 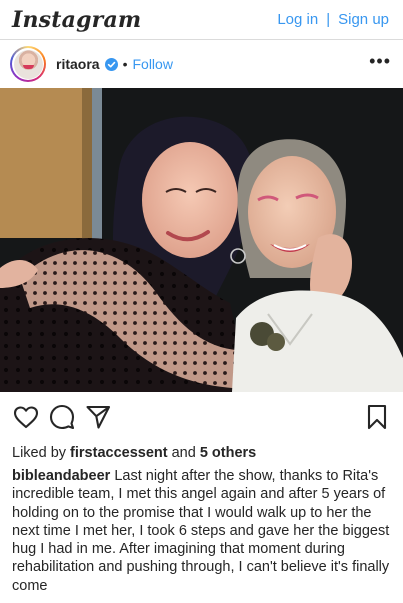 What do you see at coordinates (183, 453) in the screenshot?
I see `likes-middle: and` at bounding box center [183, 453].